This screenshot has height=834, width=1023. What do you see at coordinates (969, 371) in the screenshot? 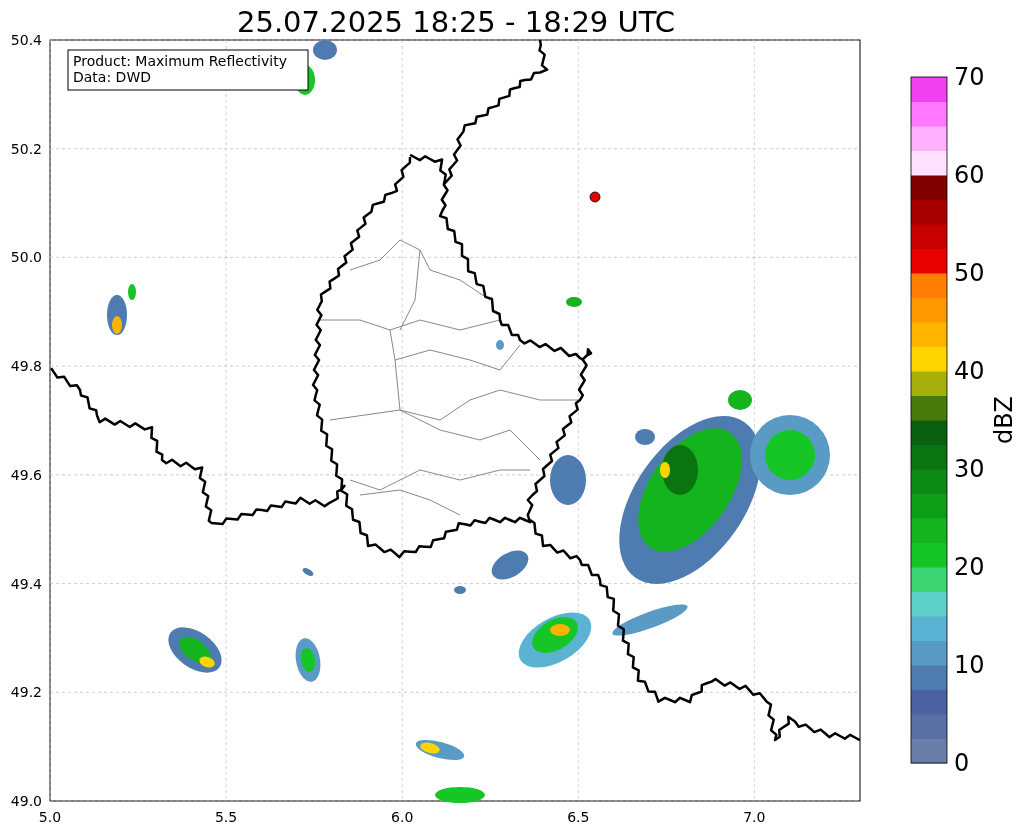
I see `colorbar-tick-label: 40` at bounding box center [969, 371].